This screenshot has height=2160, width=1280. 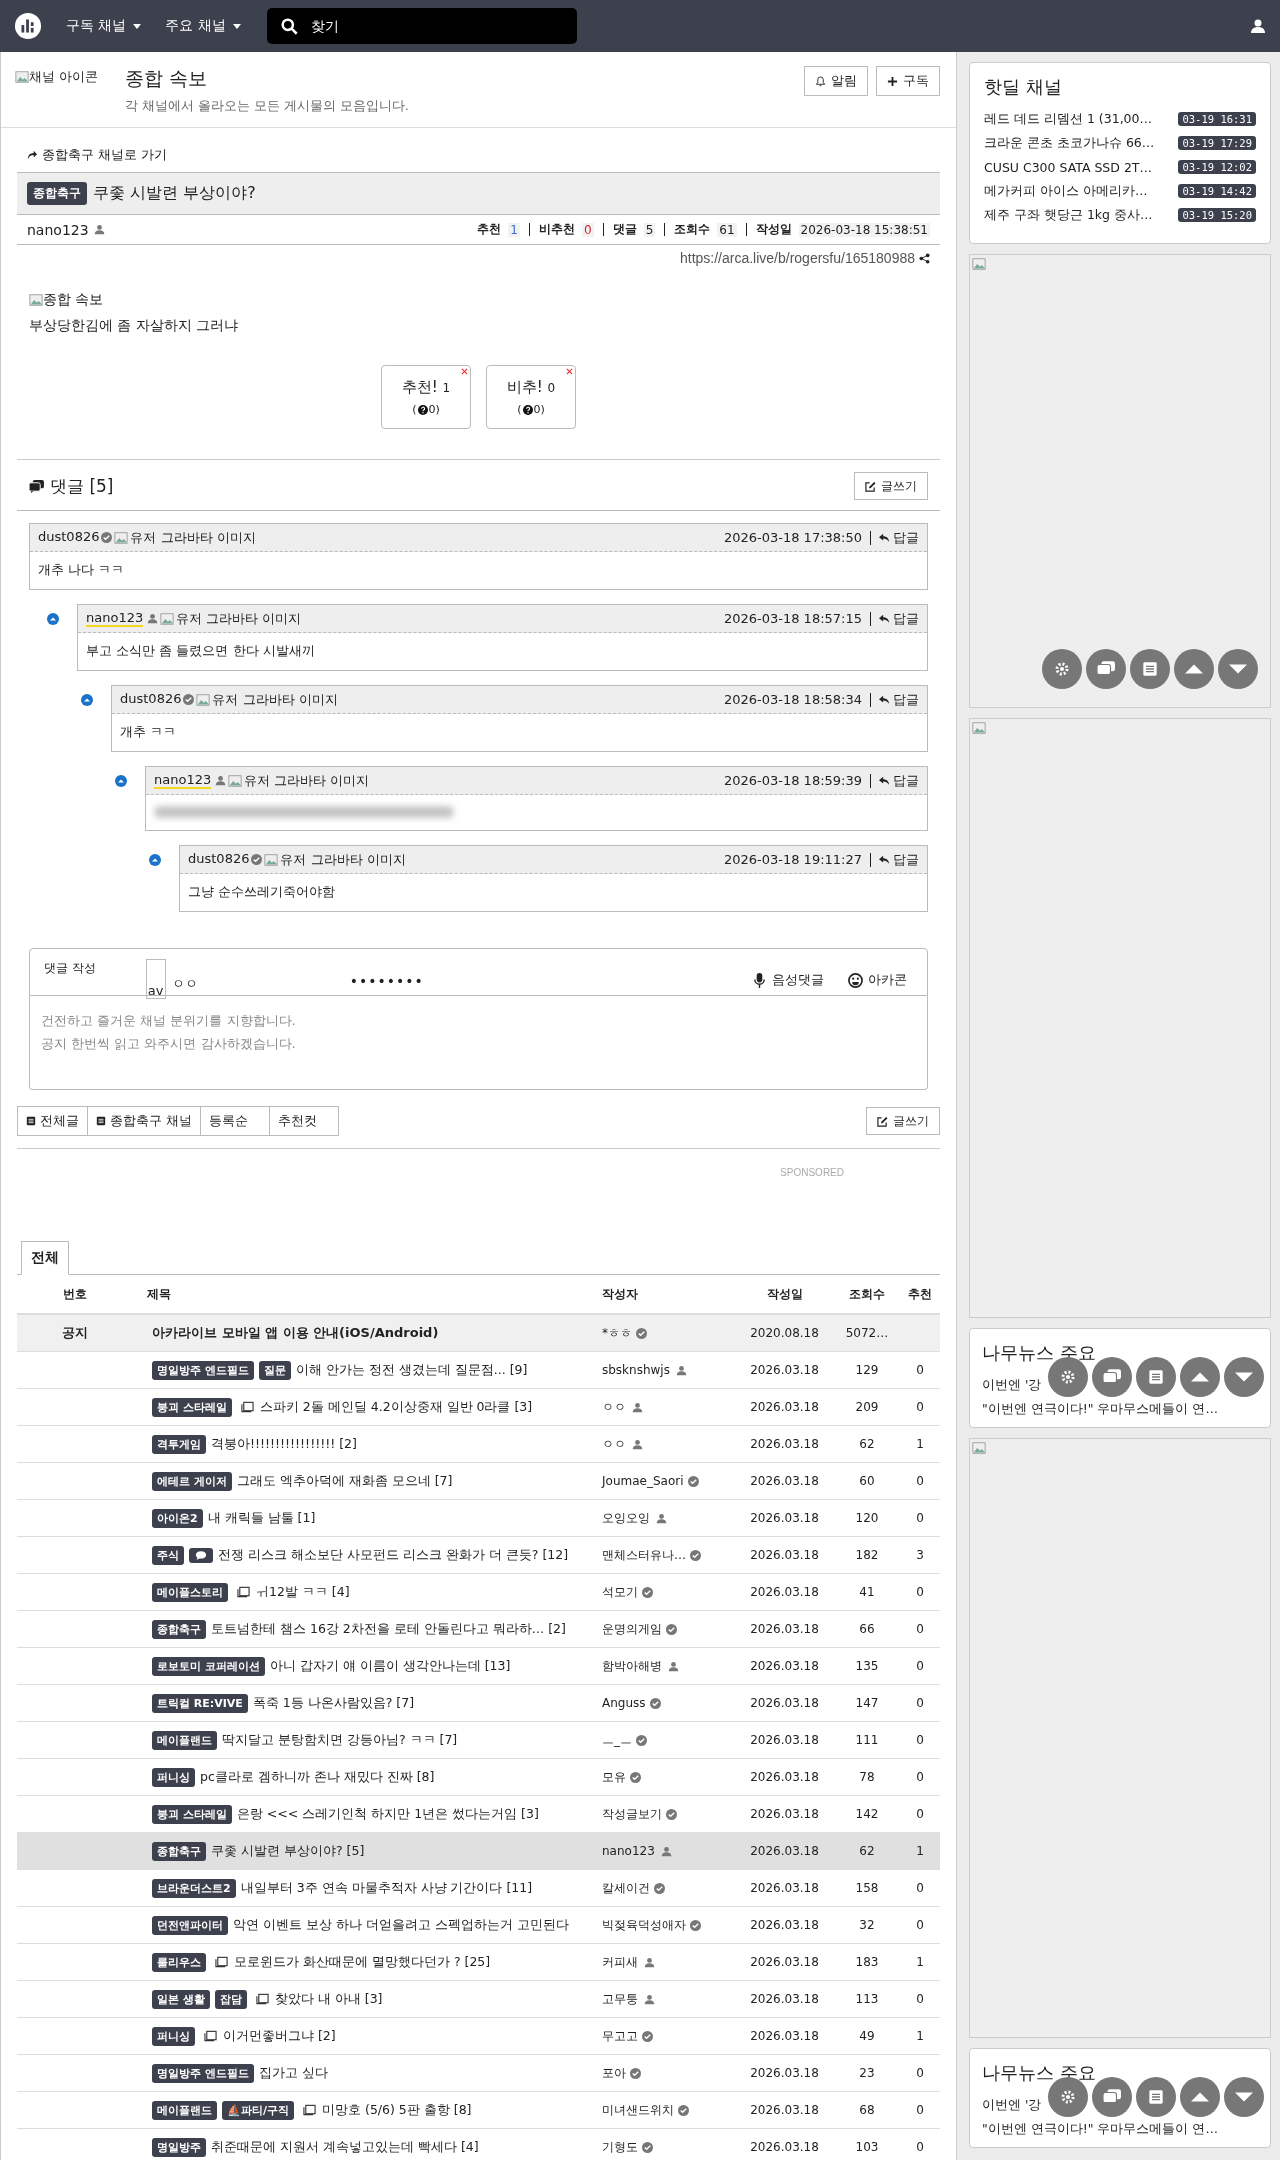 What do you see at coordinates (274, 1370) in the screenshot?
I see `category-tag: 질문` at bounding box center [274, 1370].